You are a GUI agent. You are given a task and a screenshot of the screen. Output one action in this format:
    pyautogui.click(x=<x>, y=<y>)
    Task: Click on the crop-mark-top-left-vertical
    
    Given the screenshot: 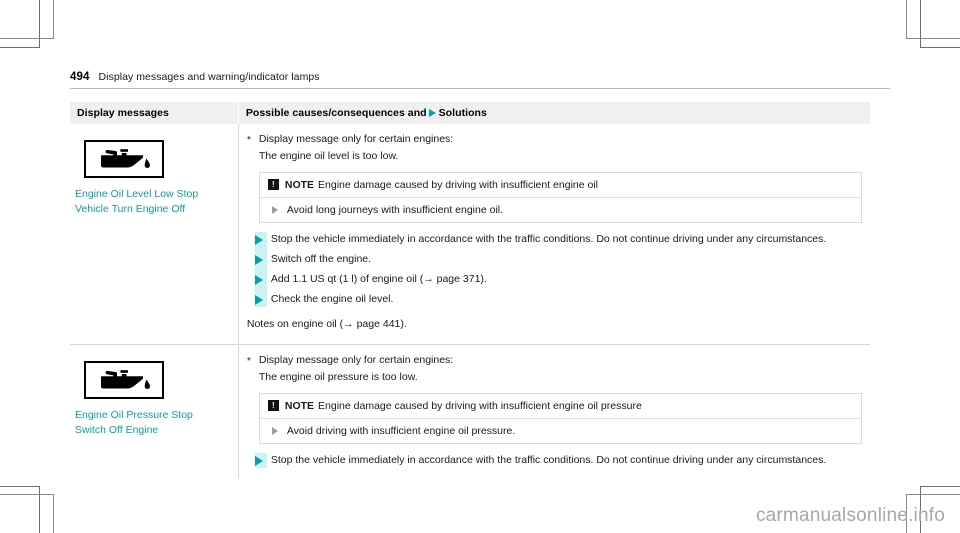 What is the action you would take?
    pyautogui.click(x=39, y=23)
    